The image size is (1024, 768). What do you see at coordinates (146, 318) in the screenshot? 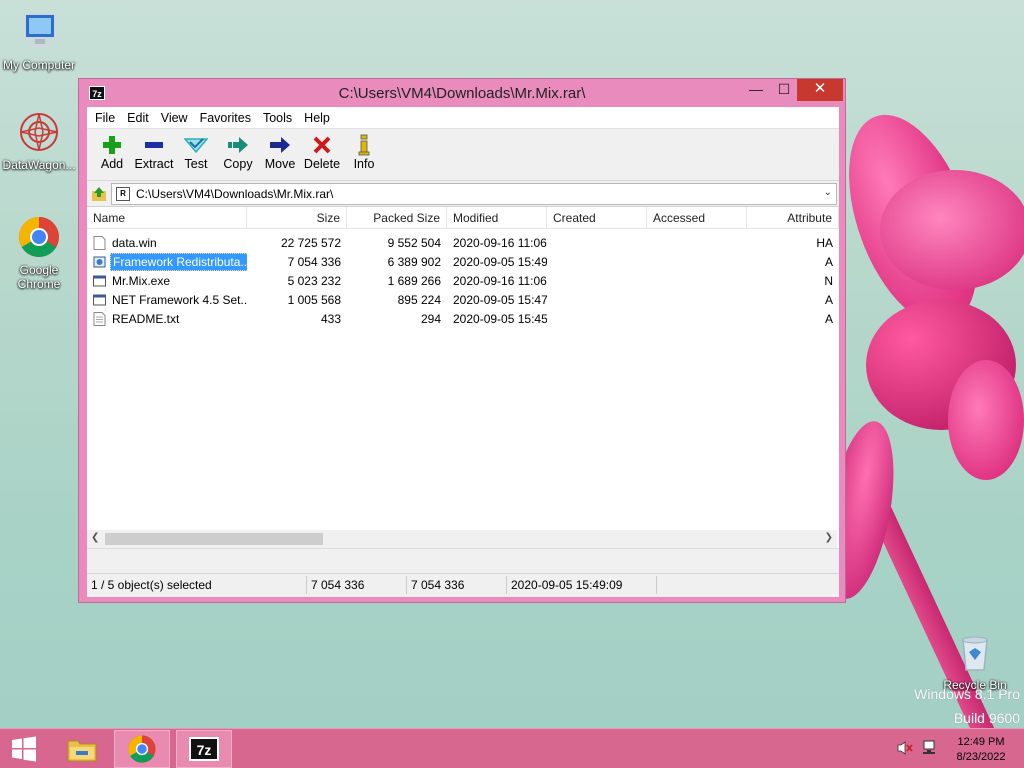
I see `file-name: README.txt` at bounding box center [146, 318].